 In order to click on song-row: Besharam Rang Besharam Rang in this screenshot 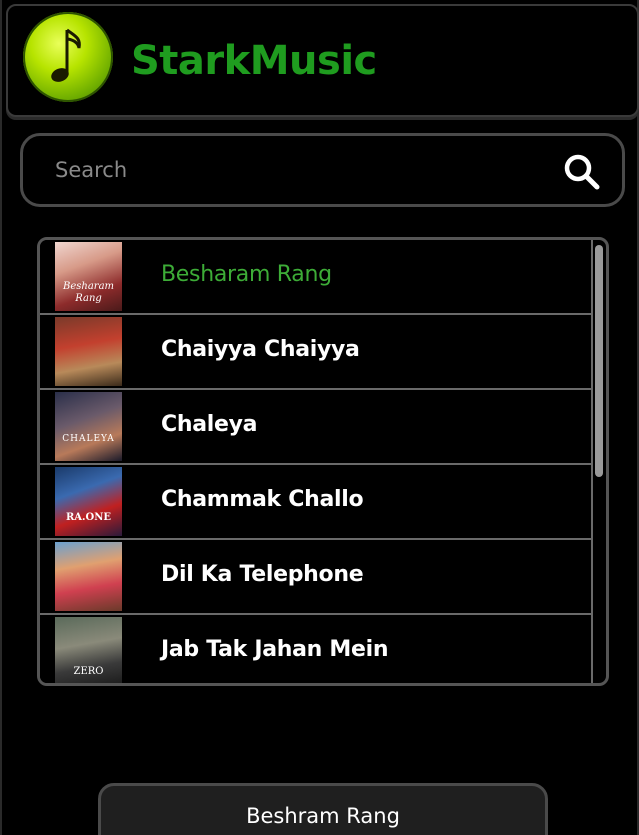, I will do `click(316, 277)`.